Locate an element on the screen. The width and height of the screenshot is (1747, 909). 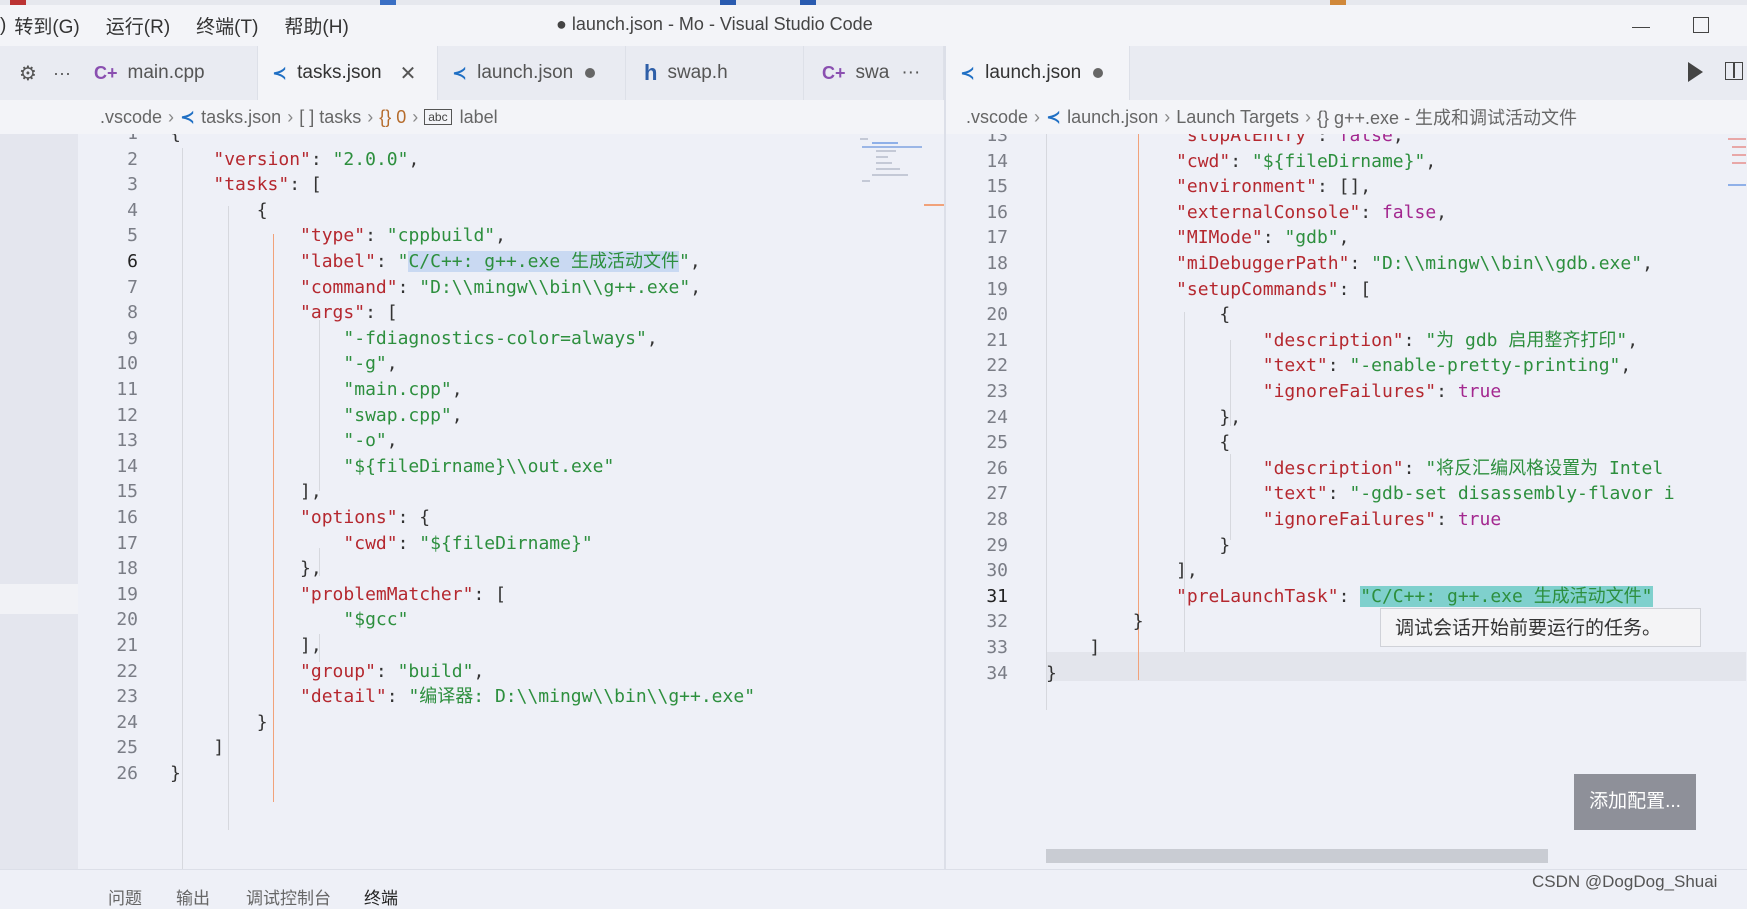
minimize-icon is located at coordinates (1641, 27).